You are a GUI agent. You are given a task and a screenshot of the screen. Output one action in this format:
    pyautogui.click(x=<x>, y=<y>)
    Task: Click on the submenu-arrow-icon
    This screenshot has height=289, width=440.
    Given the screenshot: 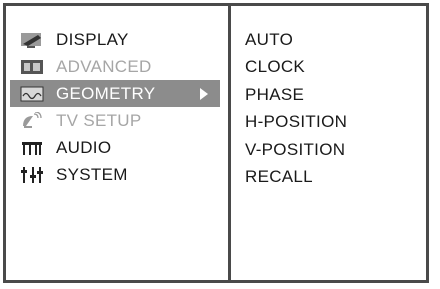 What is the action you would take?
    pyautogui.click(x=204, y=94)
    